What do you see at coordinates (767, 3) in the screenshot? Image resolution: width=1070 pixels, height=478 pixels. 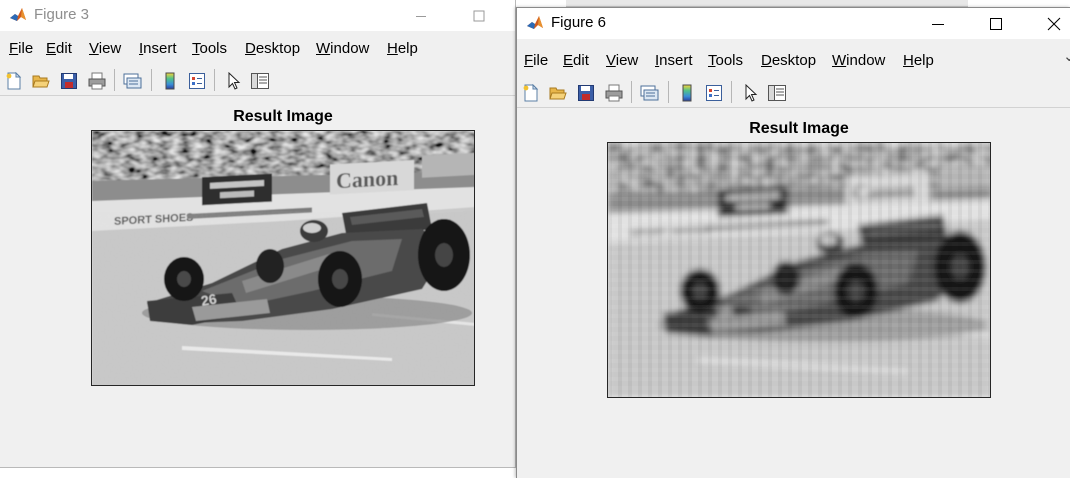 I see `background-window-edge` at bounding box center [767, 3].